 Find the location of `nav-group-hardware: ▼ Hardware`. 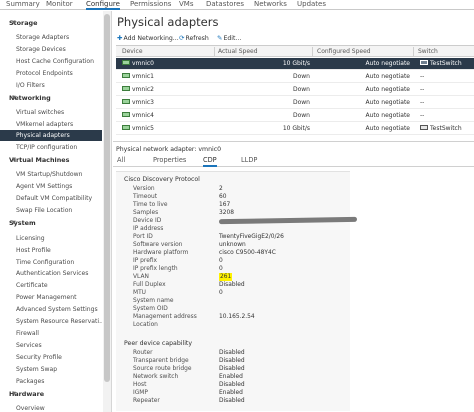

nav-group-hardware: ▼ Hardware is located at coordinates (26, 394).